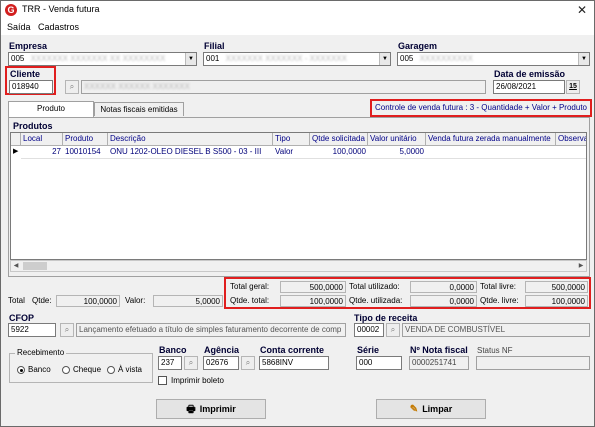  What do you see at coordinates (250, 300) in the screenshot?
I see `qtde-total-label: Qtde. total:` at bounding box center [250, 300].